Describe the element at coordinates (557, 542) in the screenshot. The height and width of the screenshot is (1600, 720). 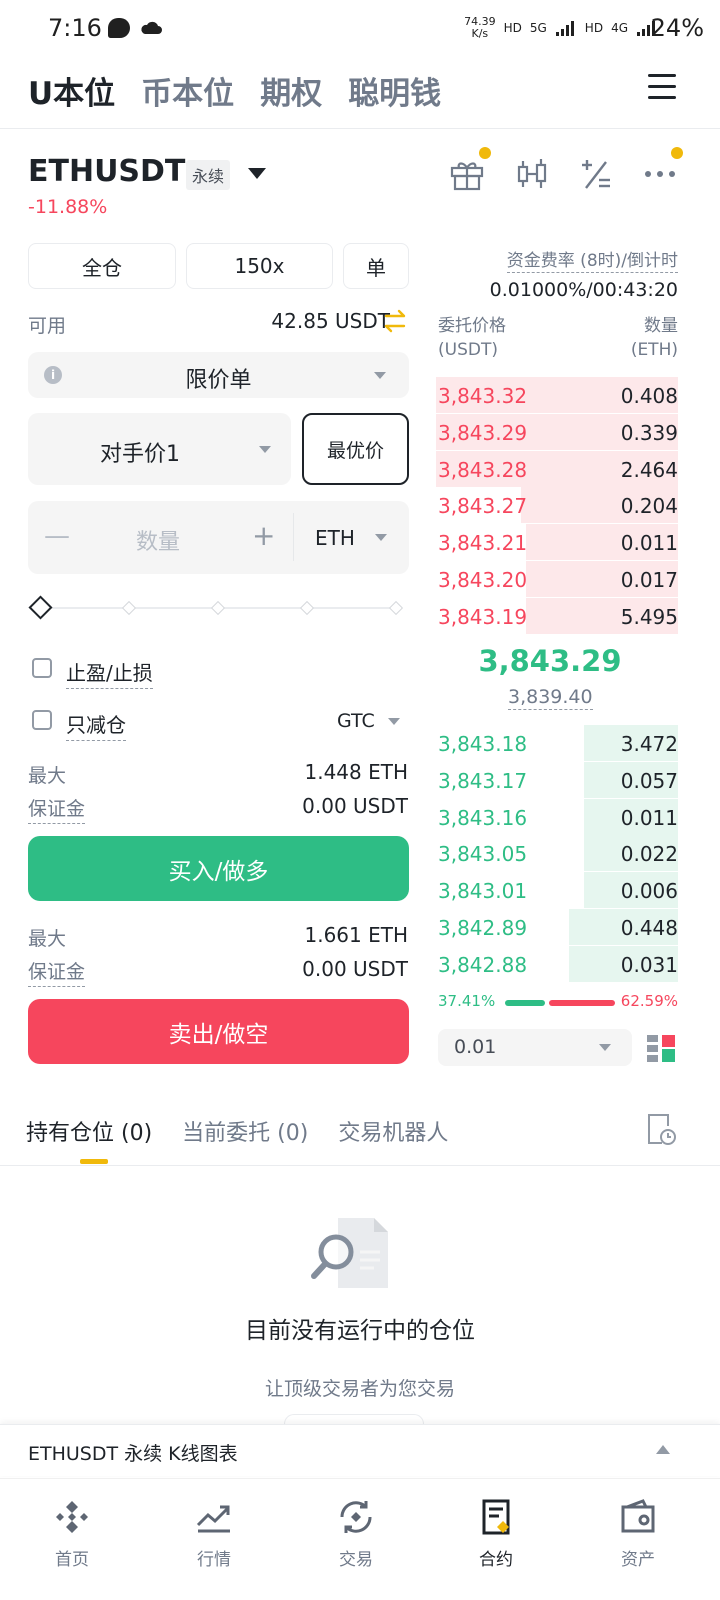
I see `ask-row: 3,843.21 0.011` at that location.